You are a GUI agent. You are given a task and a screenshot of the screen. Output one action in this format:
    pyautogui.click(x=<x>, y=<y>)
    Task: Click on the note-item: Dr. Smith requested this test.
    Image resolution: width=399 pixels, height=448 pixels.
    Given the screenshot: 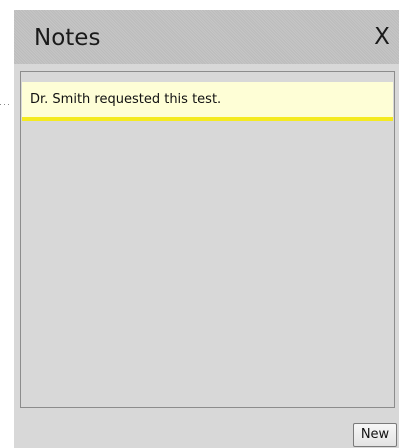 What is the action you would take?
    pyautogui.click(x=207, y=101)
    